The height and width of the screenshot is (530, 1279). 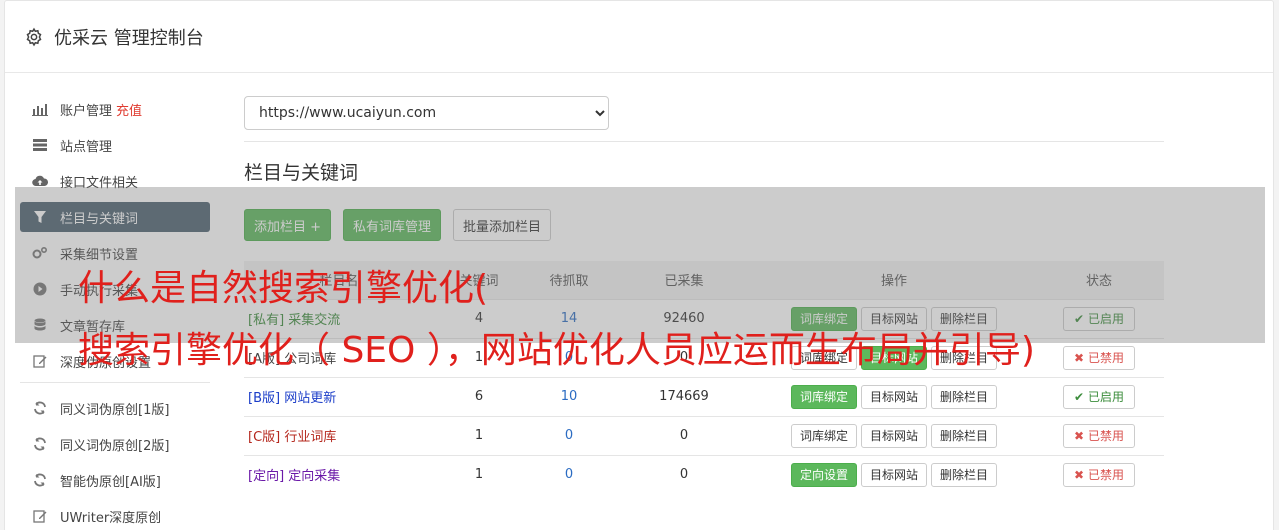 I want to click on status-toggle: ✔ 已启用, so click(x=1099, y=396).